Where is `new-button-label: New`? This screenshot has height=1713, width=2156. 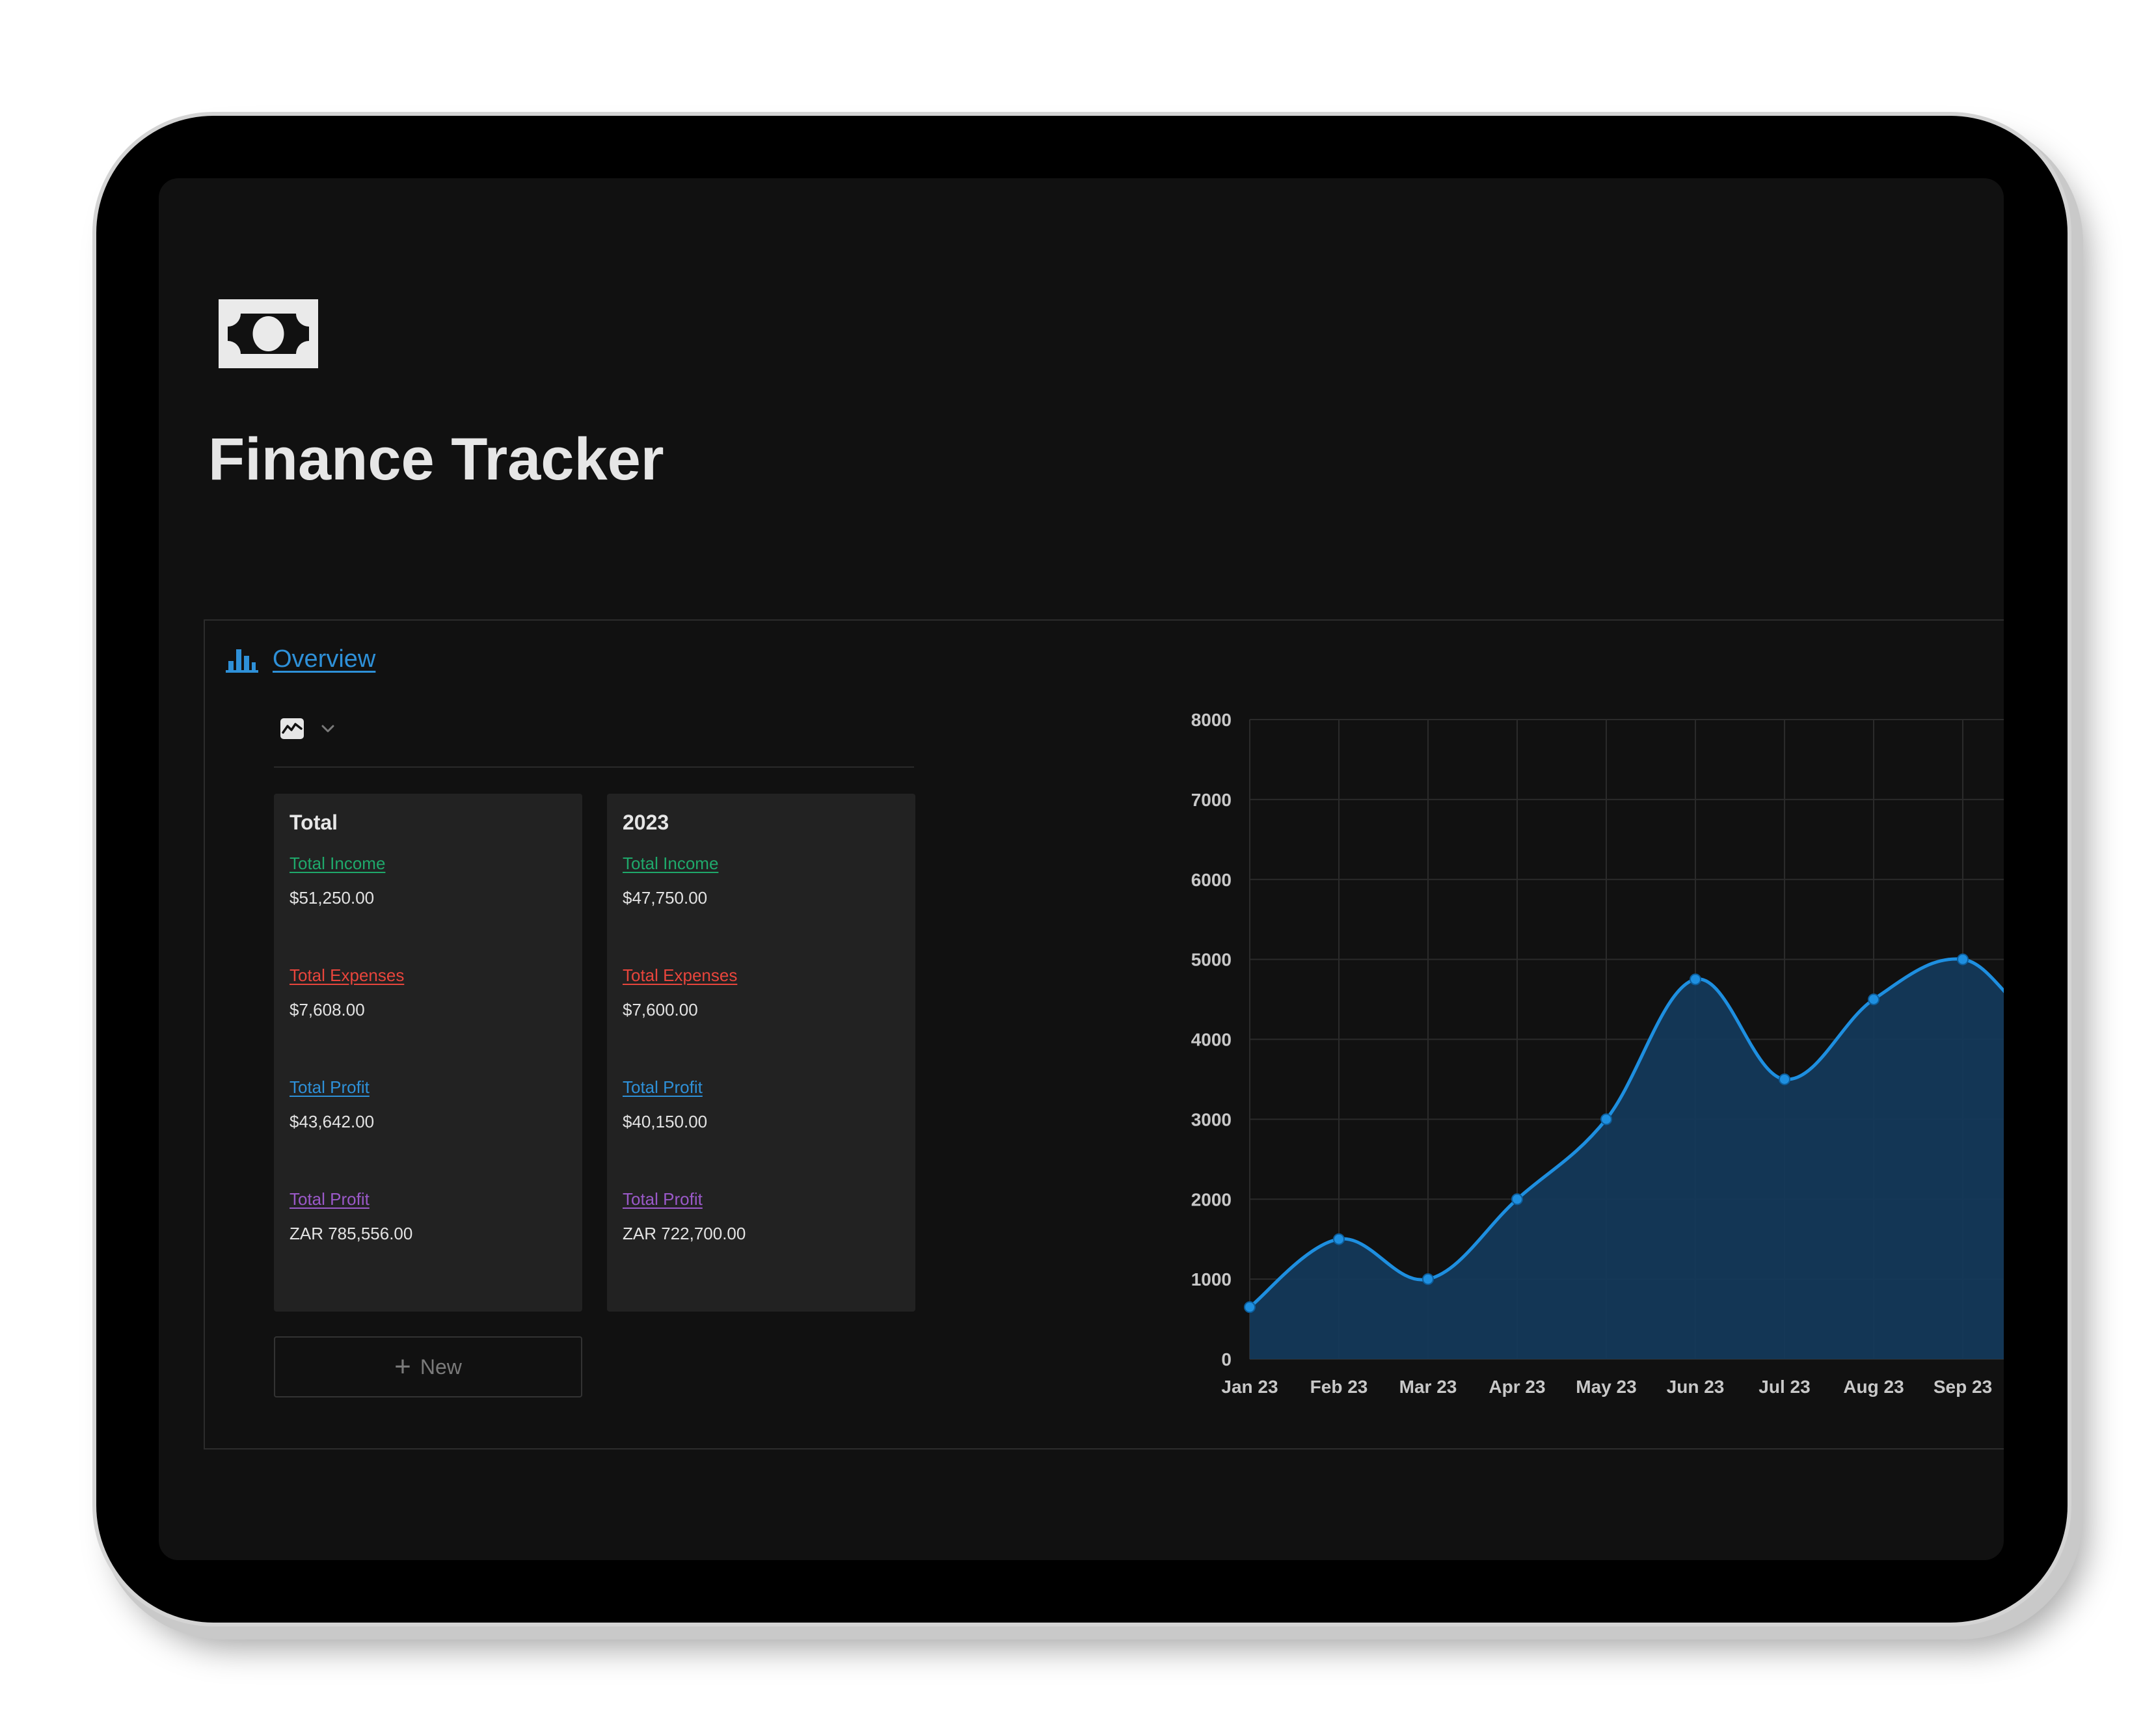
new-button-label: New is located at coordinates (441, 1367).